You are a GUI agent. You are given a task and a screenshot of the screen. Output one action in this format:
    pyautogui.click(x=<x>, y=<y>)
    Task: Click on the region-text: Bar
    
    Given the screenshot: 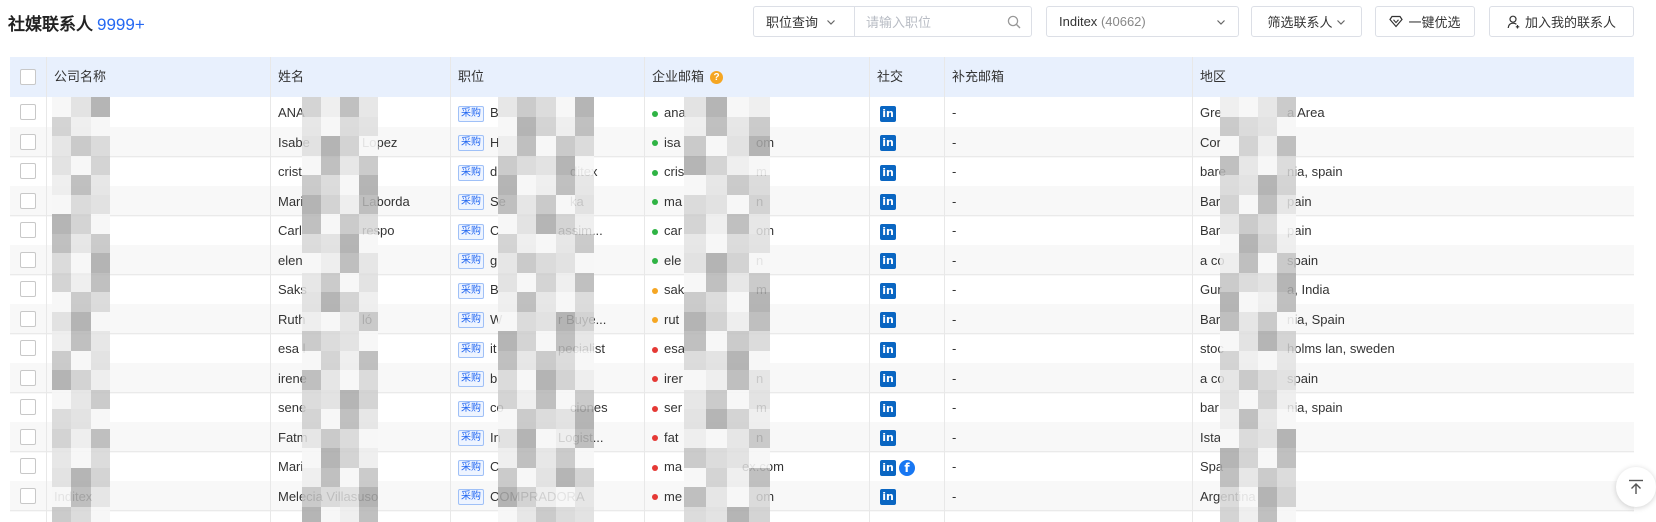 What is the action you would take?
    pyautogui.click(x=1210, y=319)
    